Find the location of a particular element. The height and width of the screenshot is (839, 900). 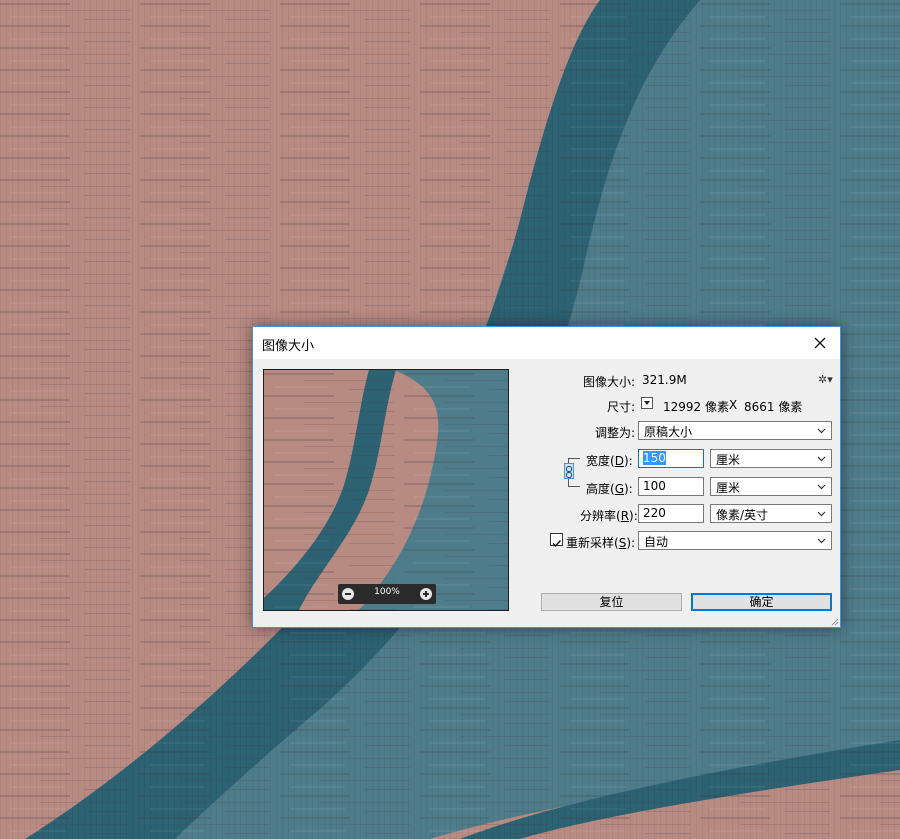

fit-to-select: 原稿大小 is located at coordinates (735, 430).